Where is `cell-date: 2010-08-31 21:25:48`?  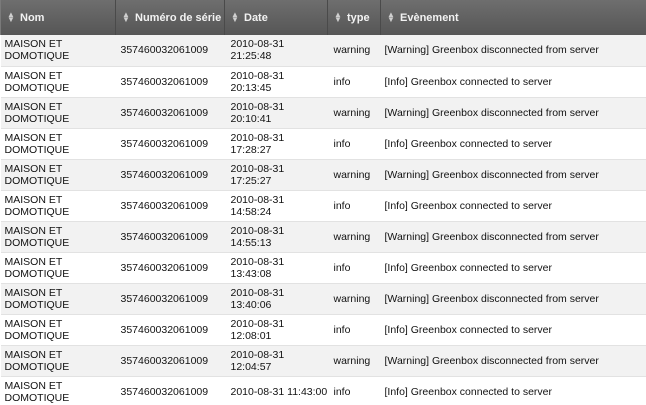 cell-date: 2010-08-31 21:25:48 is located at coordinates (276, 51).